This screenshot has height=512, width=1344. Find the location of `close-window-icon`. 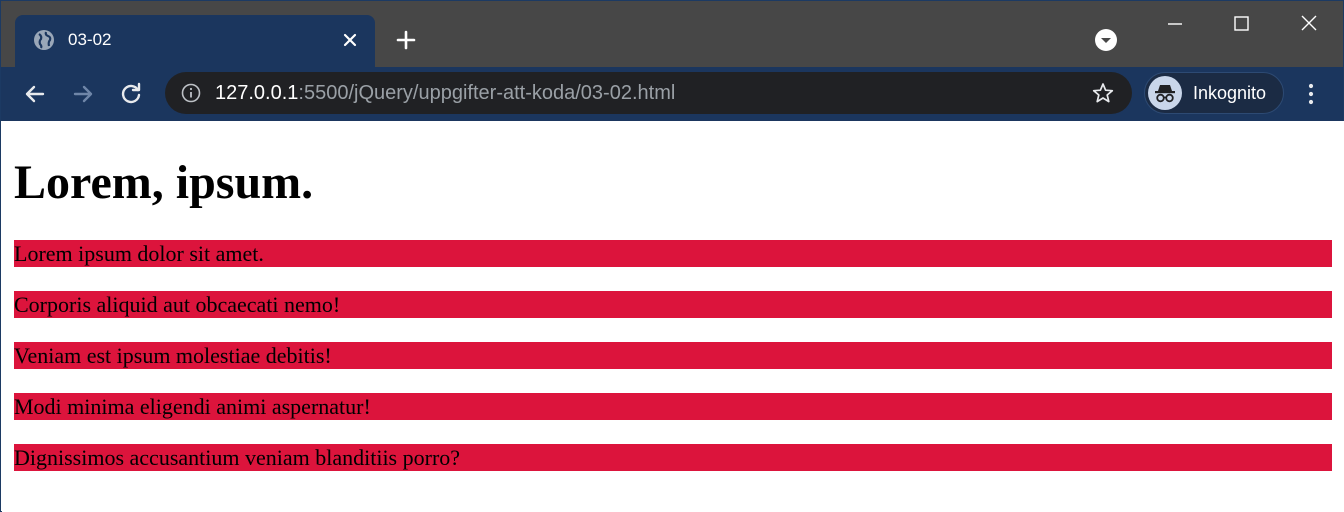

close-window-icon is located at coordinates (1309, 23).